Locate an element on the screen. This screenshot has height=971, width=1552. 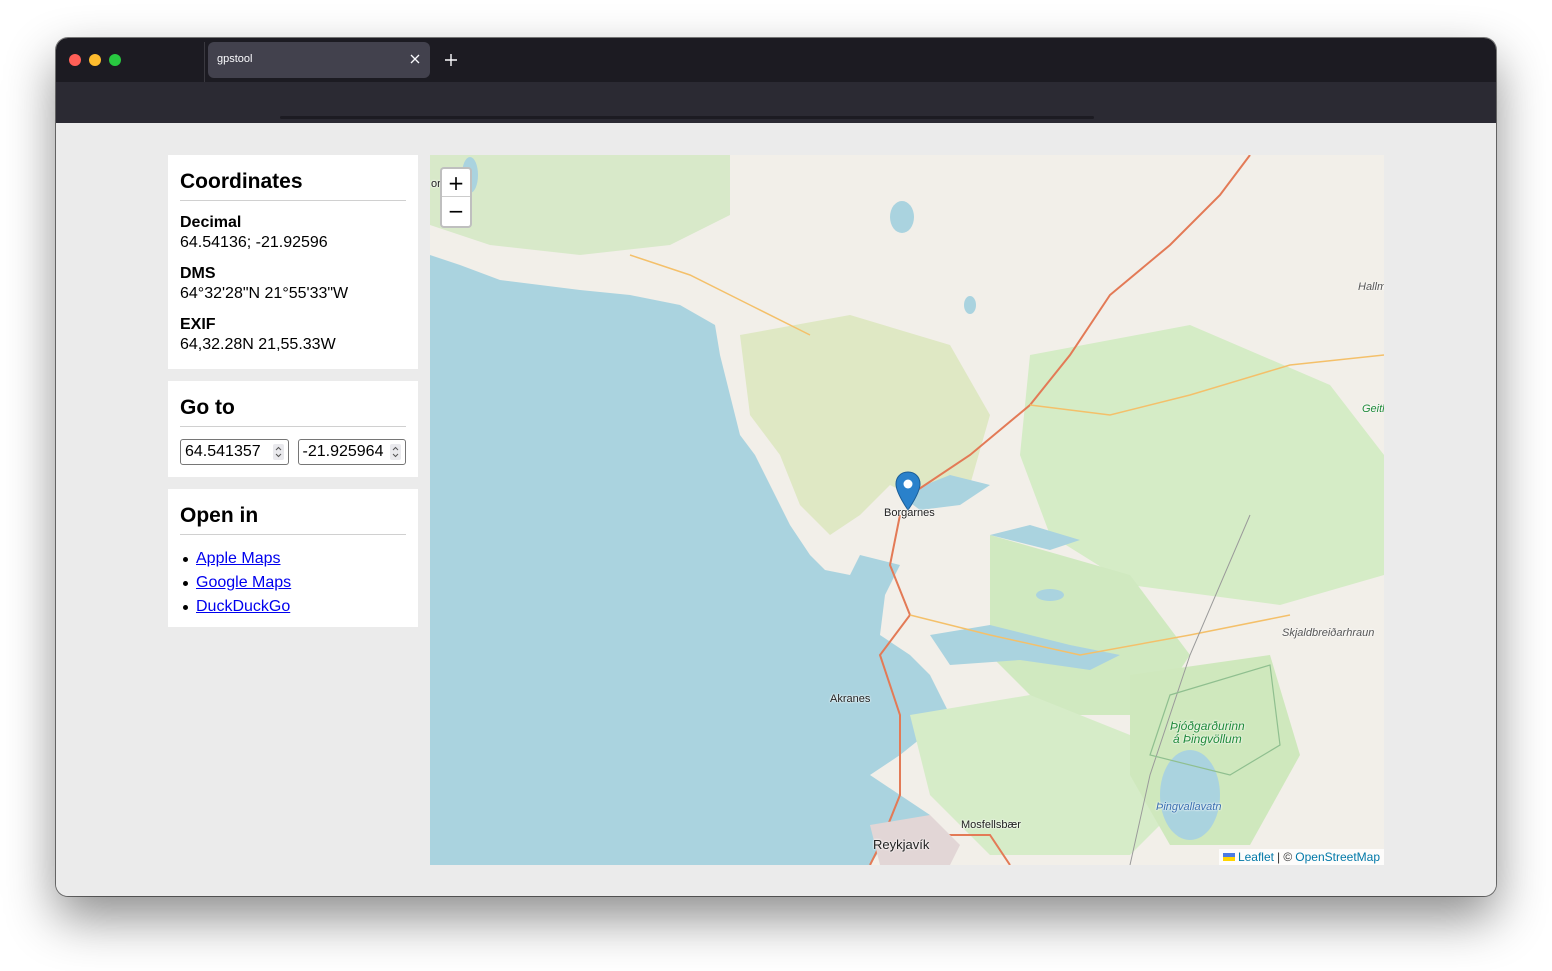
browser-toolbar is located at coordinates (776, 102).